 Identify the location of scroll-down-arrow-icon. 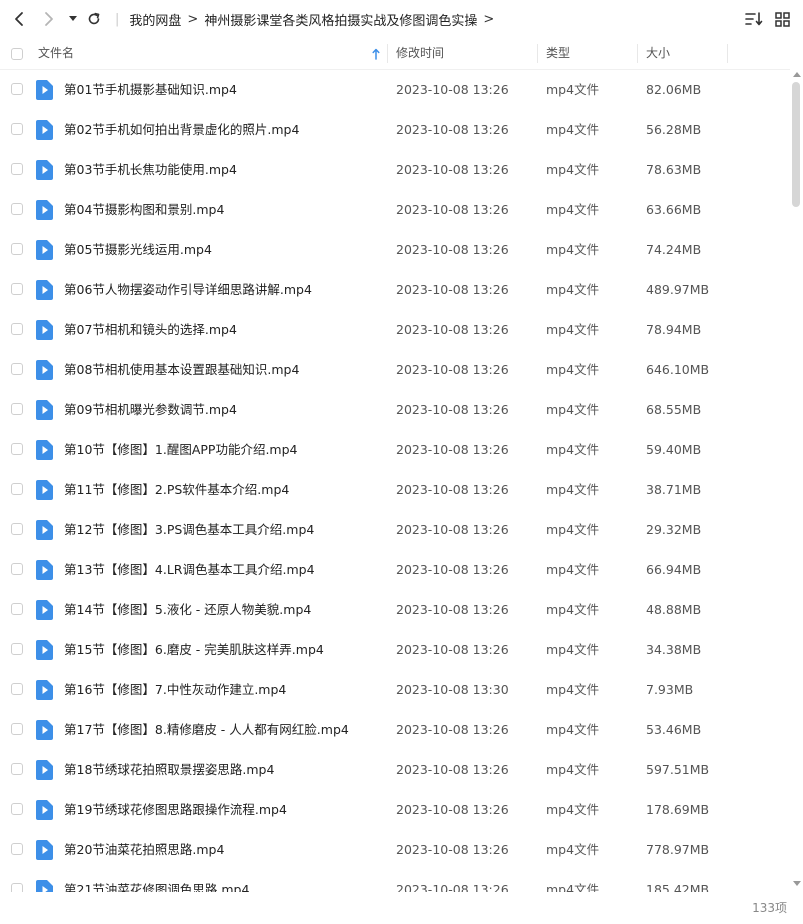
(797, 883).